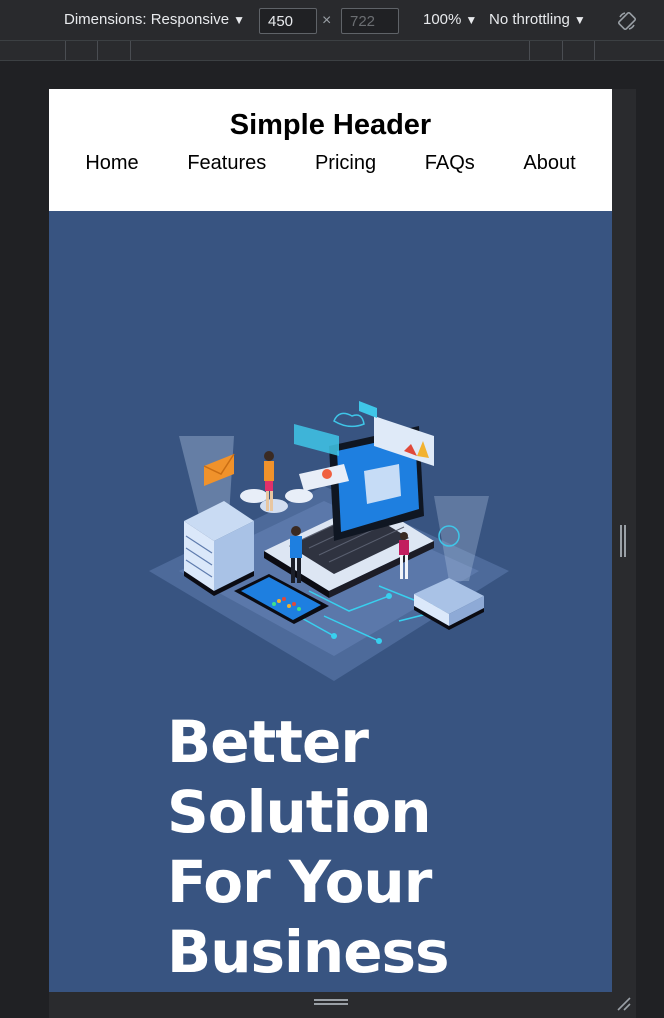 Image resolution: width=664 pixels, height=1018 pixels. I want to click on hero-headline-line: Better, so click(268, 742).